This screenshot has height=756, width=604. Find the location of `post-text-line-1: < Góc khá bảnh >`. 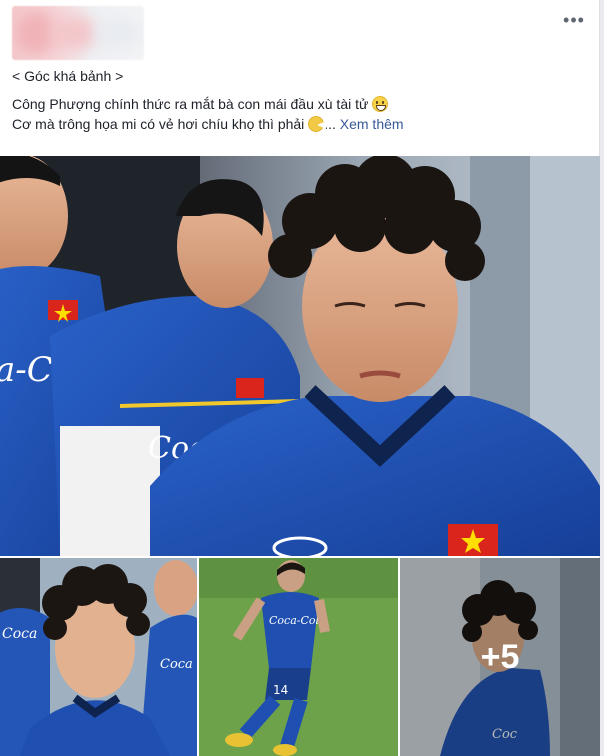

post-text-line-1: < Góc khá bảnh > is located at coordinates (68, 76).